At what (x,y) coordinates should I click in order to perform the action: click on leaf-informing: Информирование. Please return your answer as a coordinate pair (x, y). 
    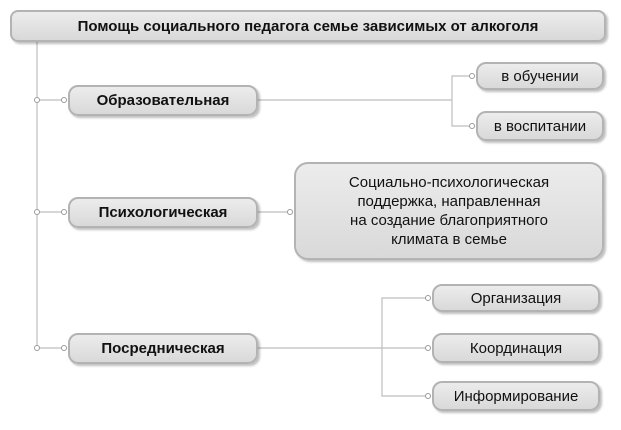
    Looking at the image, I should click on (516, 396).